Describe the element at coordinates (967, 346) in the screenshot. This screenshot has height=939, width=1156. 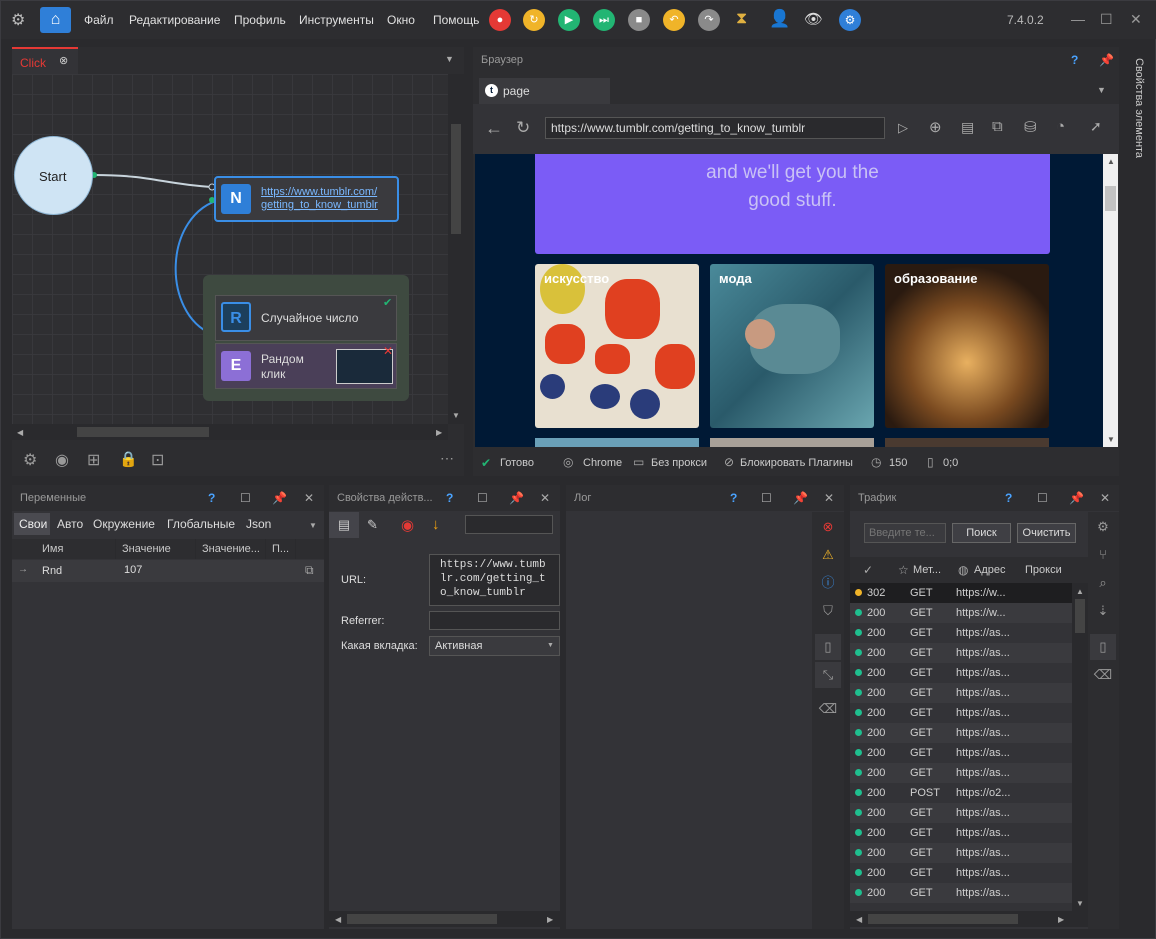
I see `tile-education: образование` at that location.